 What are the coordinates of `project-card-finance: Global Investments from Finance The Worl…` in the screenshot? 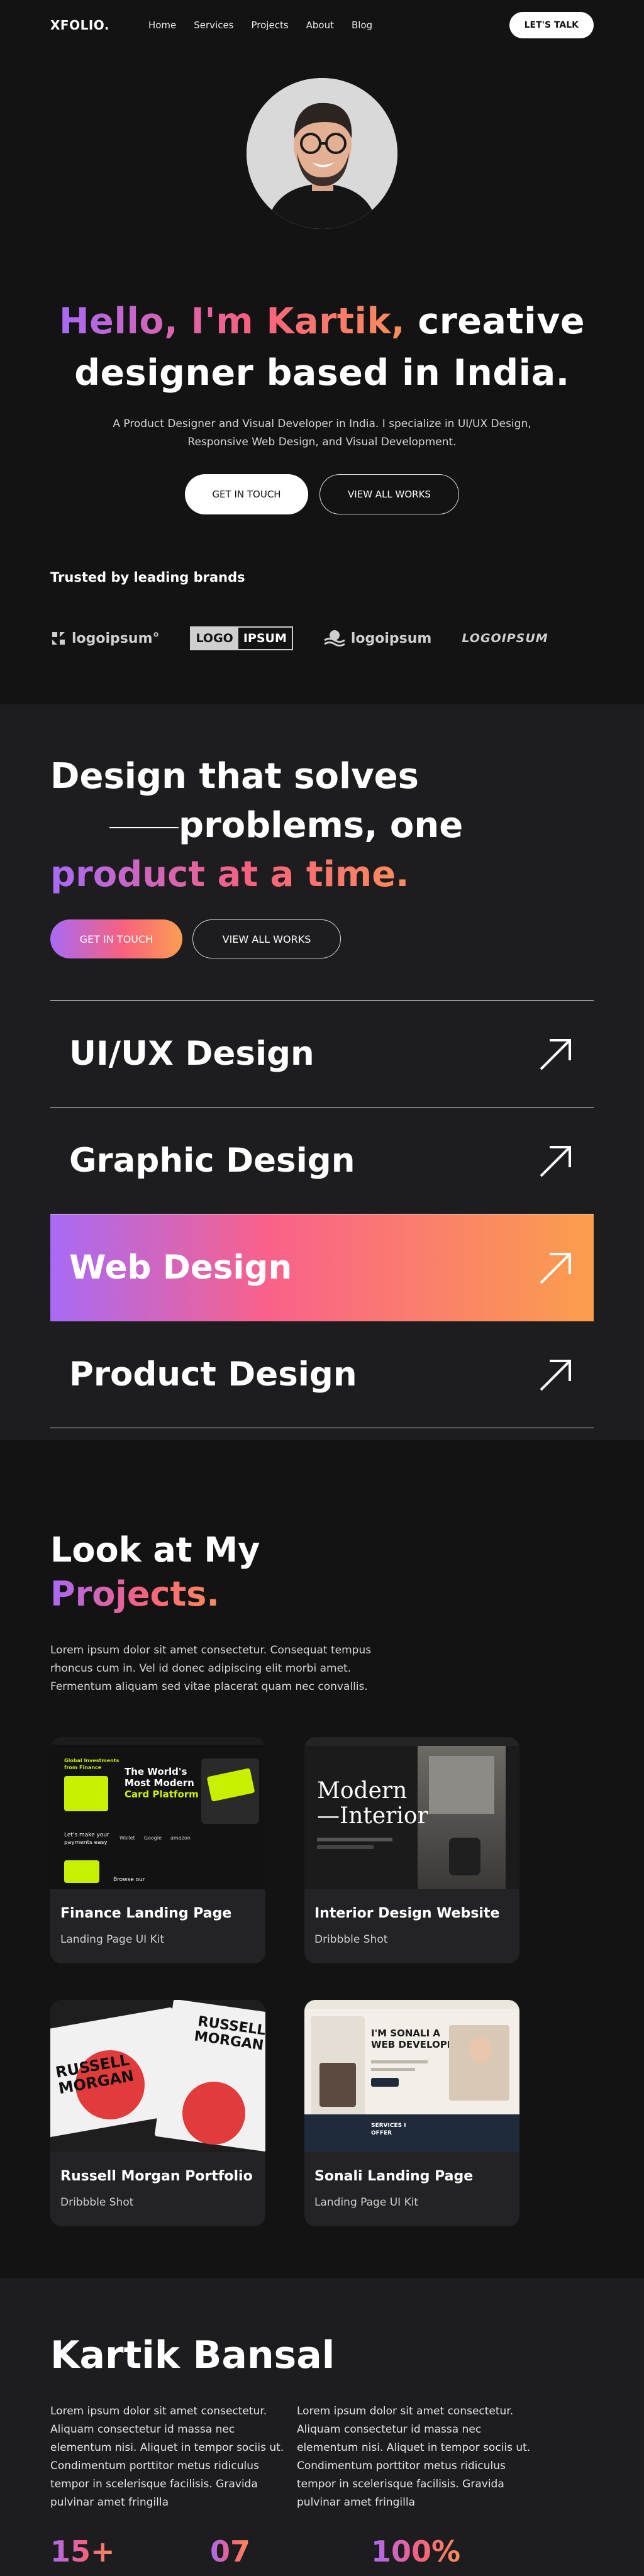 It's located at (157, 1850).